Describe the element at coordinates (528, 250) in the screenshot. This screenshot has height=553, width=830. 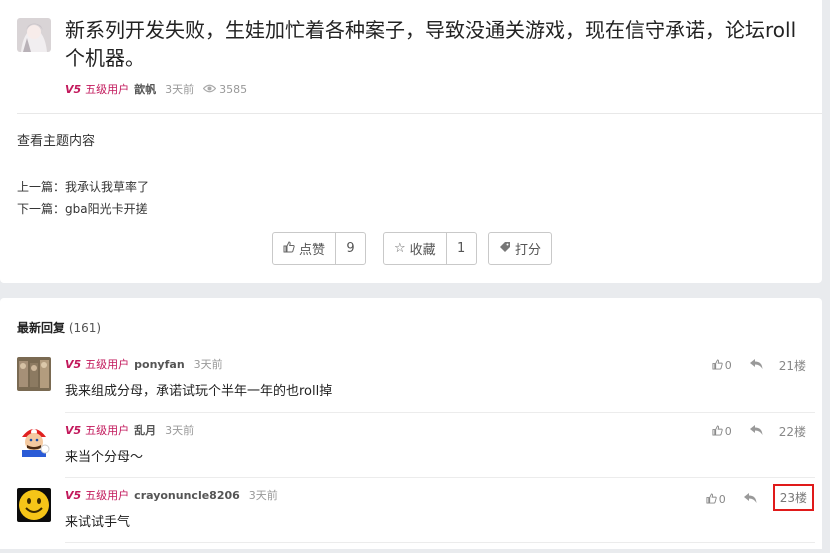
I see `rate-label: 打分` at that location.